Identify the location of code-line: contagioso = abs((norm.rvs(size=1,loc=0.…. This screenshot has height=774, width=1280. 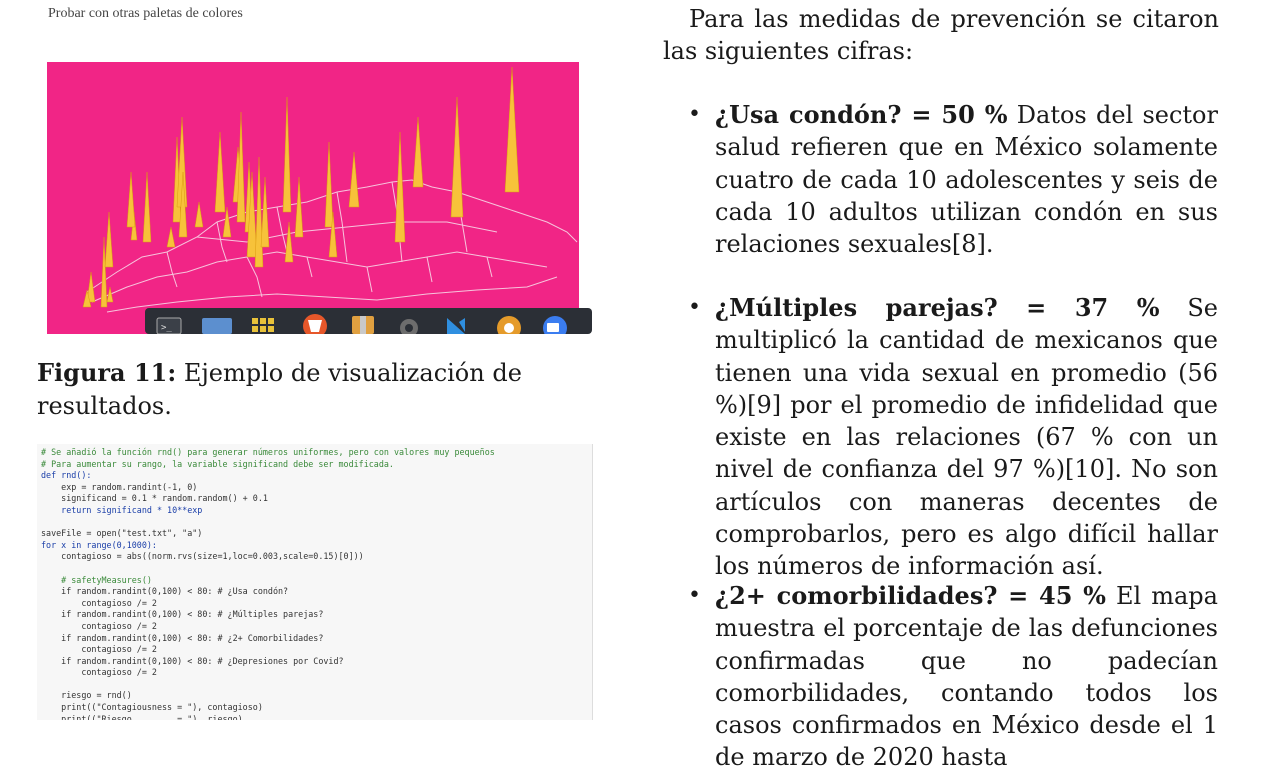
(202, 556).